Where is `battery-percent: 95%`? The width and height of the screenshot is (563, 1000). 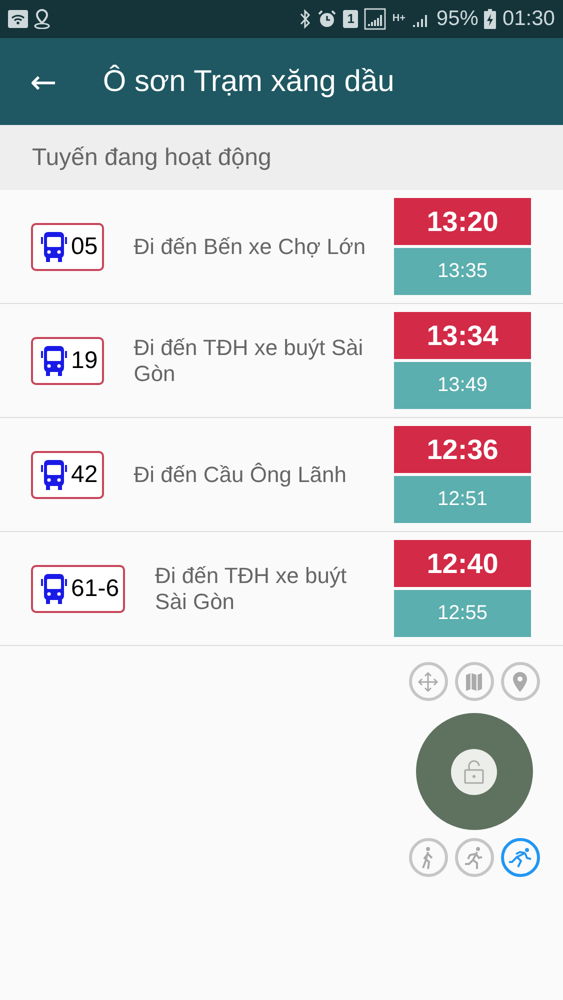 battery-percent: 95% is located at coordinates (457, 19).